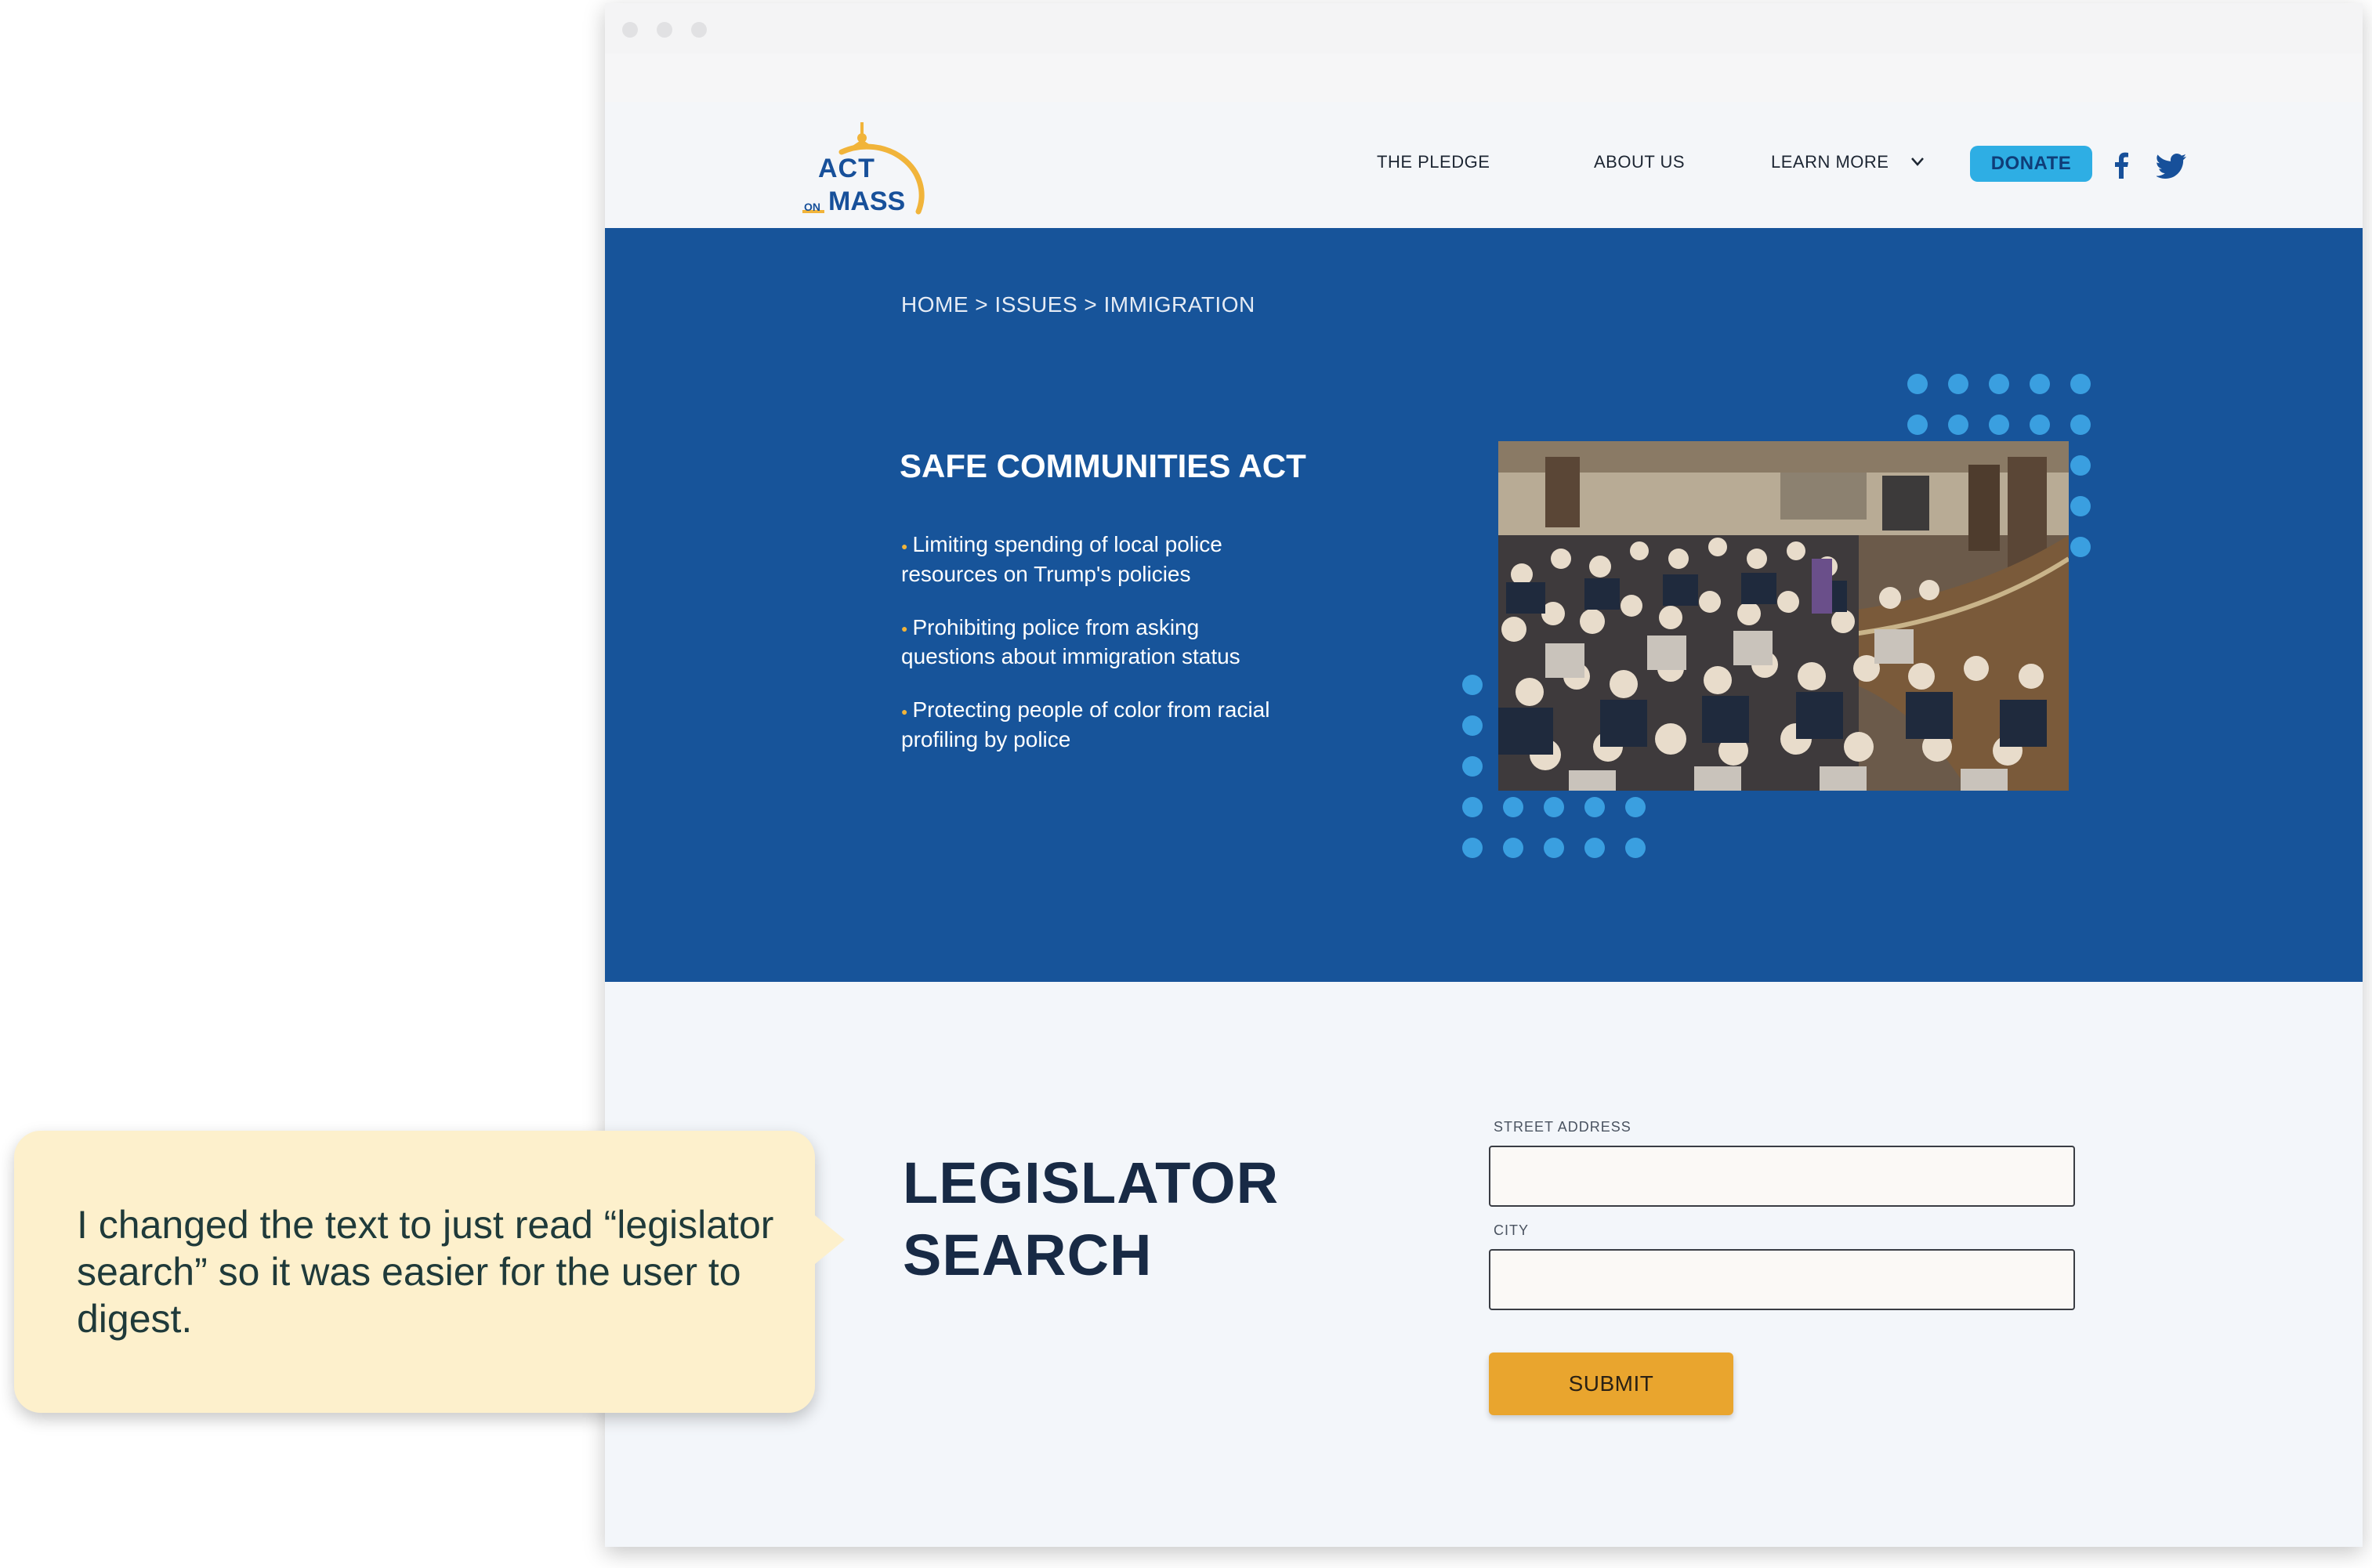 The height and width of the screenshot is (1568, 2372). What do you see at coordinates (1484, 28) in the screenshot?
I see `browser-titlebar` at bounding box center [1484, 28].